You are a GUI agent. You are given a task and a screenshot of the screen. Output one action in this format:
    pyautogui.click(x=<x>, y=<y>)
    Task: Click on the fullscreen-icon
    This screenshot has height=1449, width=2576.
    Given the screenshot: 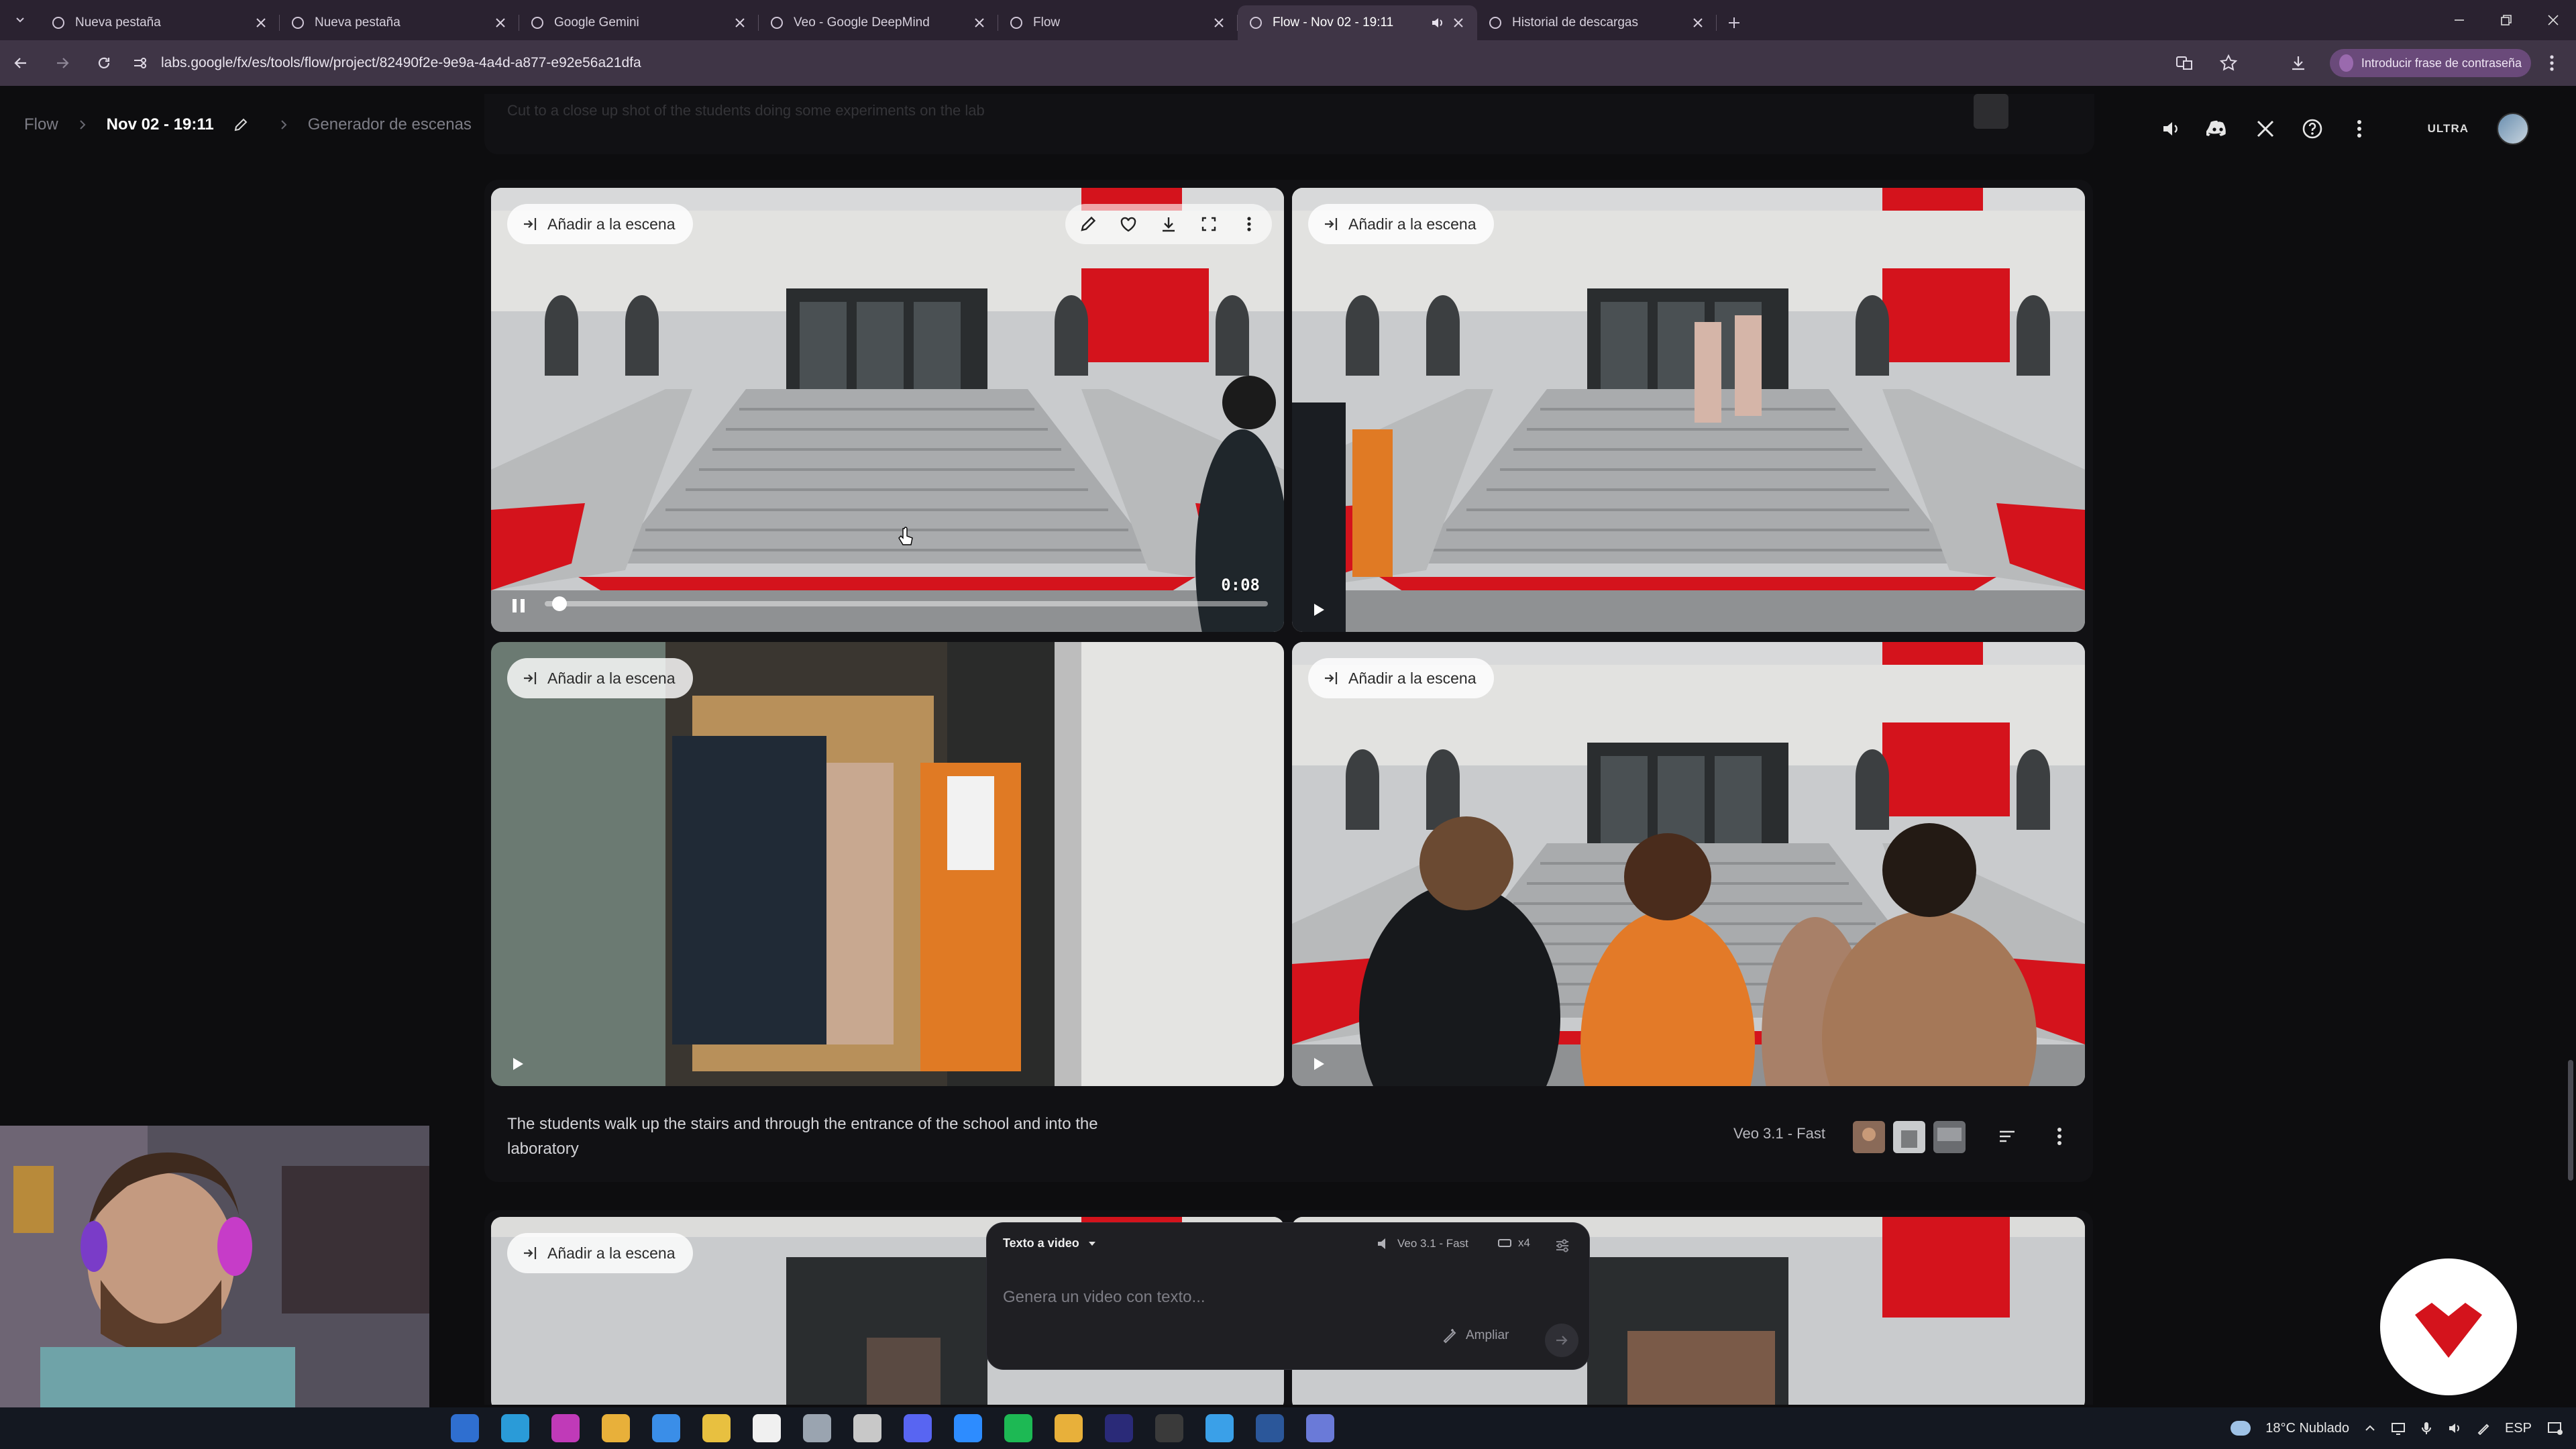 What is the action you would take?
    pyautogui.click(x=1208, y=224)
    